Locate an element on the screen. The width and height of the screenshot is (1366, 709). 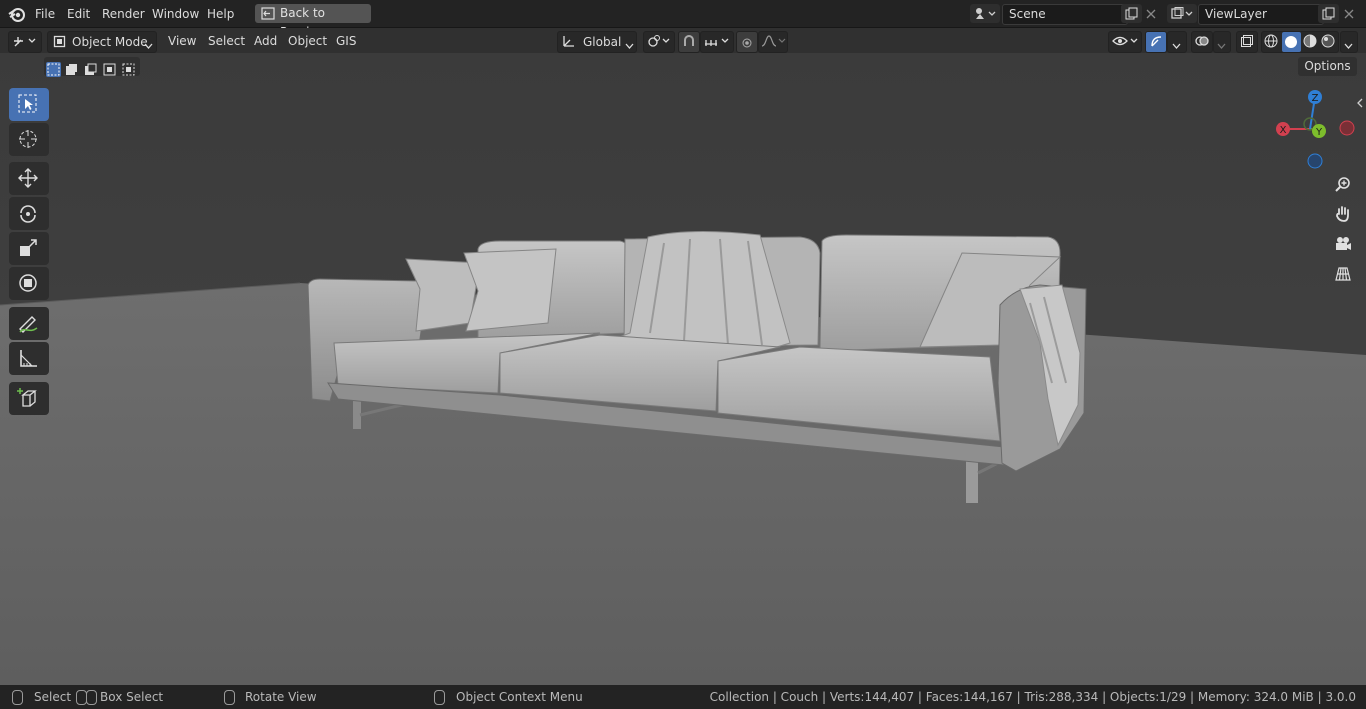
rendered-shading-icon is located at coordinates (1329, 42).